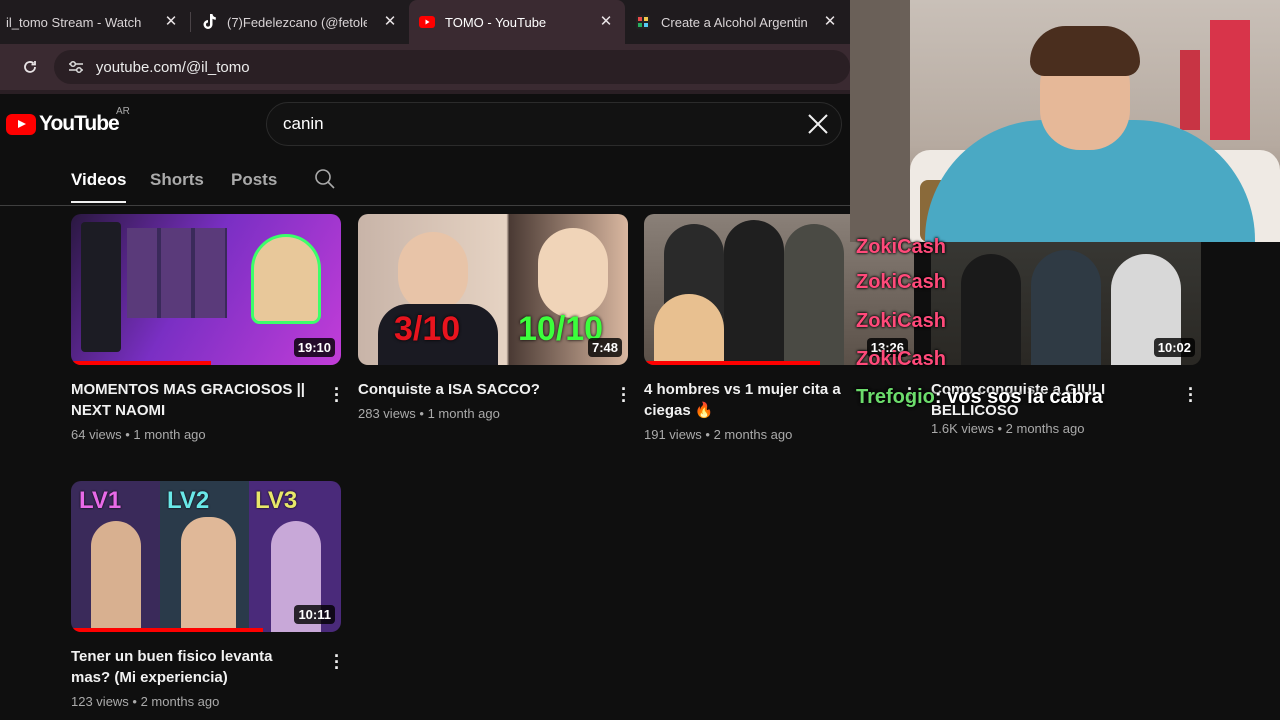 The image size is (1280, 720). Describe the element at coordinates (276, 500) in the screenshot. I see `thumb-label: LV3` at that location.